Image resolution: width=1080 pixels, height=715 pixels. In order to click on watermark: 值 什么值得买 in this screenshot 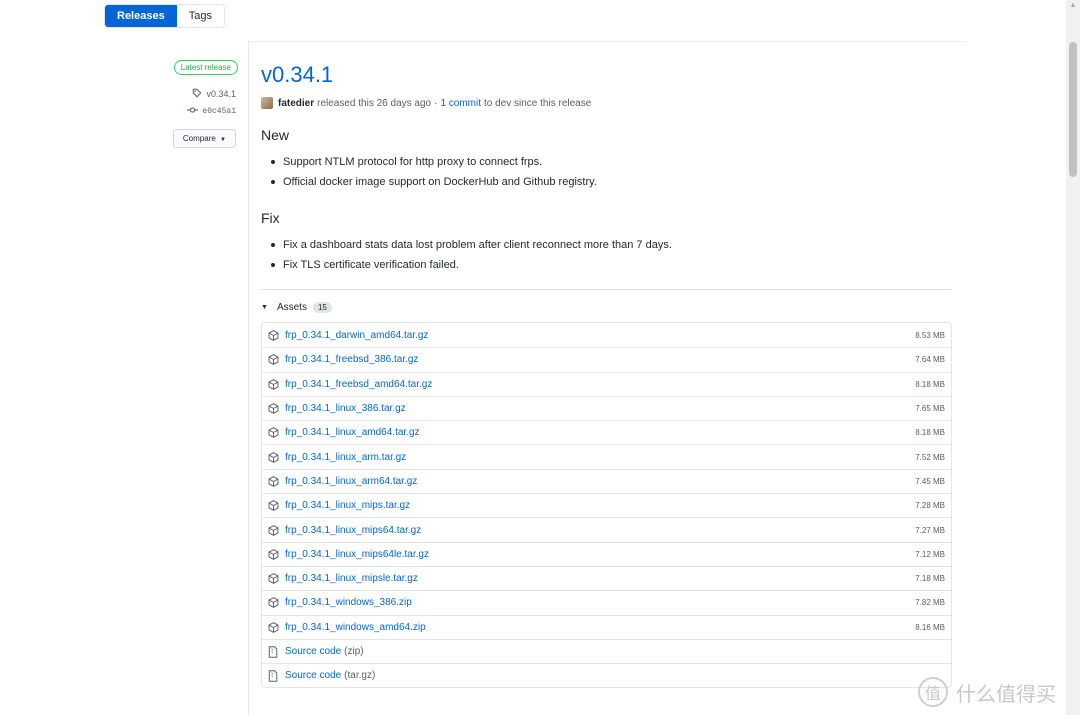, I will do `click(987, 692)`.